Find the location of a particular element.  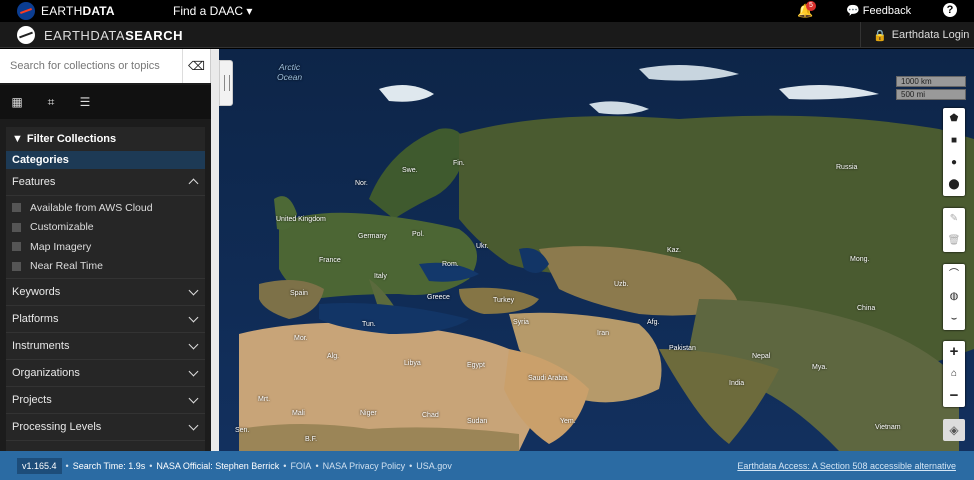

feedback-label: Feedback is located at coordinates (887, 11).